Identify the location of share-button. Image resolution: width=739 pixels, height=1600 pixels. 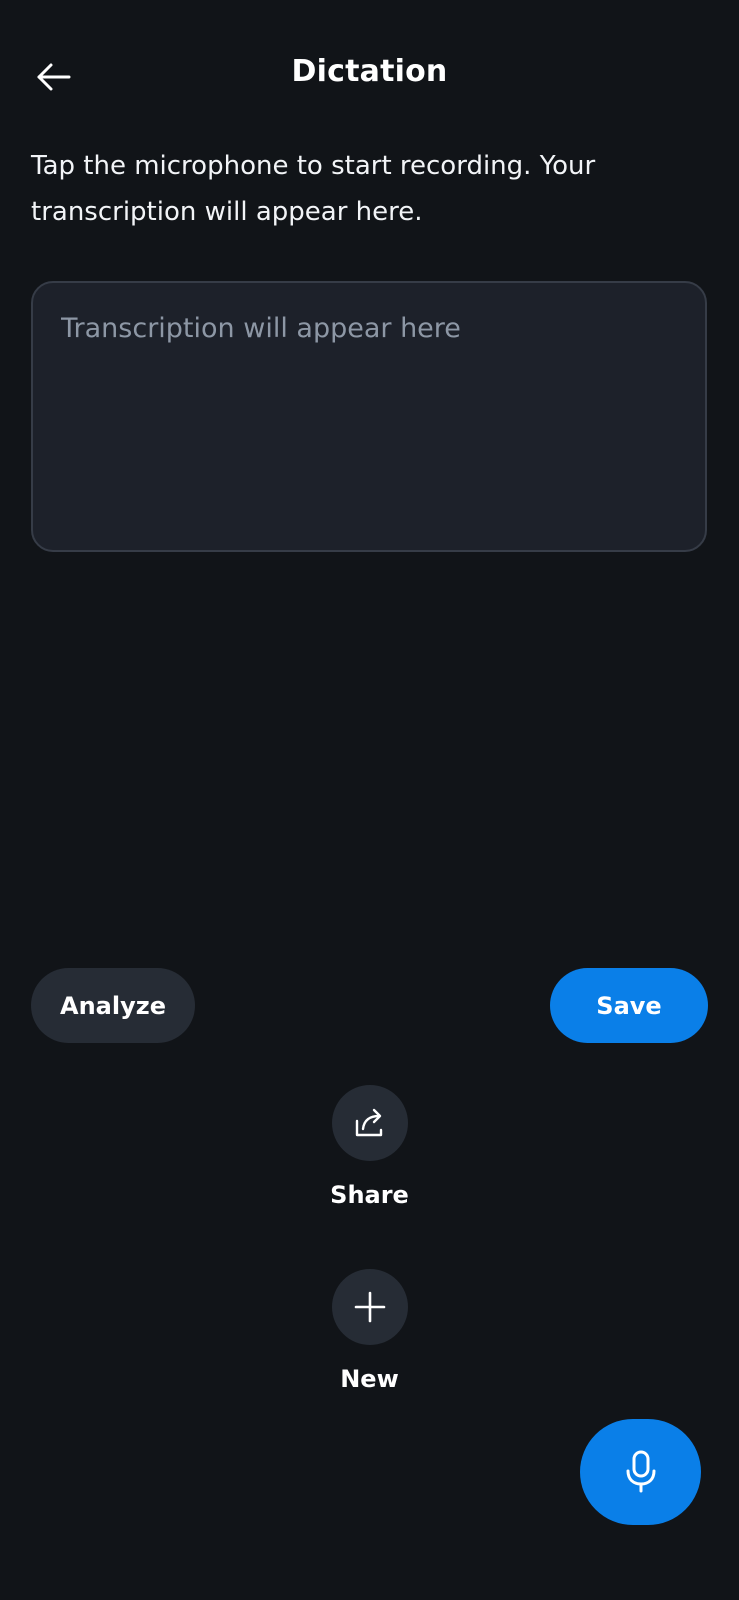
(369, 1123).